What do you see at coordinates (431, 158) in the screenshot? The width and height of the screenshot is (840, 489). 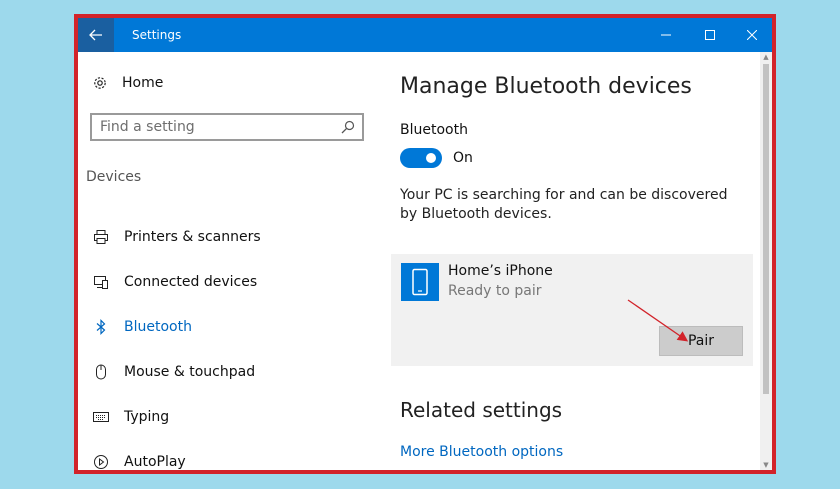 I see `toggle-knob` at bounding box center [431, 158].